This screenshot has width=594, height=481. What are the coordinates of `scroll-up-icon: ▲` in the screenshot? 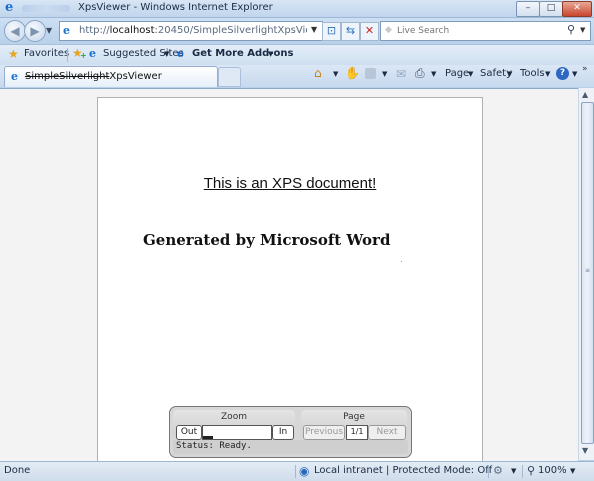 It's located at (585, 94).